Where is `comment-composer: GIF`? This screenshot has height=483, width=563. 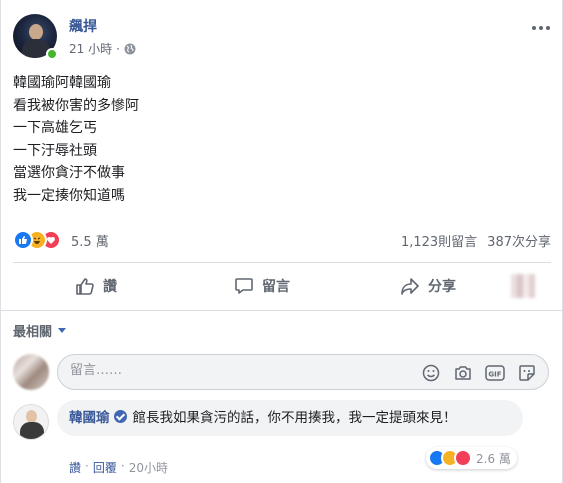 comment-composer: GIF is located at coordinates (282, 373).